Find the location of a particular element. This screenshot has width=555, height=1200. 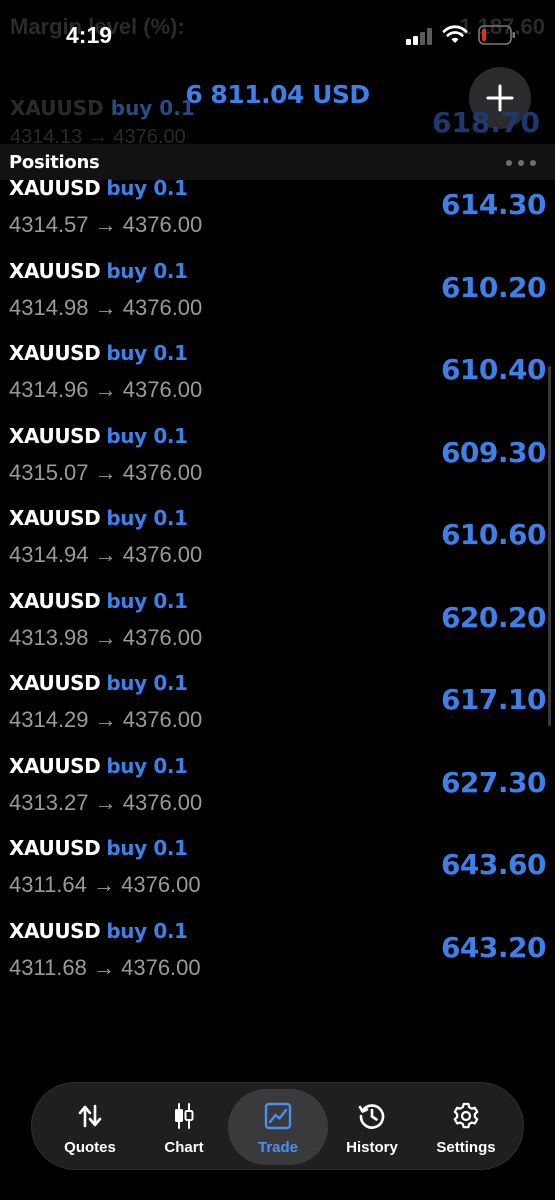

tab-chart: Chart is located at coordinates (184, 1127).